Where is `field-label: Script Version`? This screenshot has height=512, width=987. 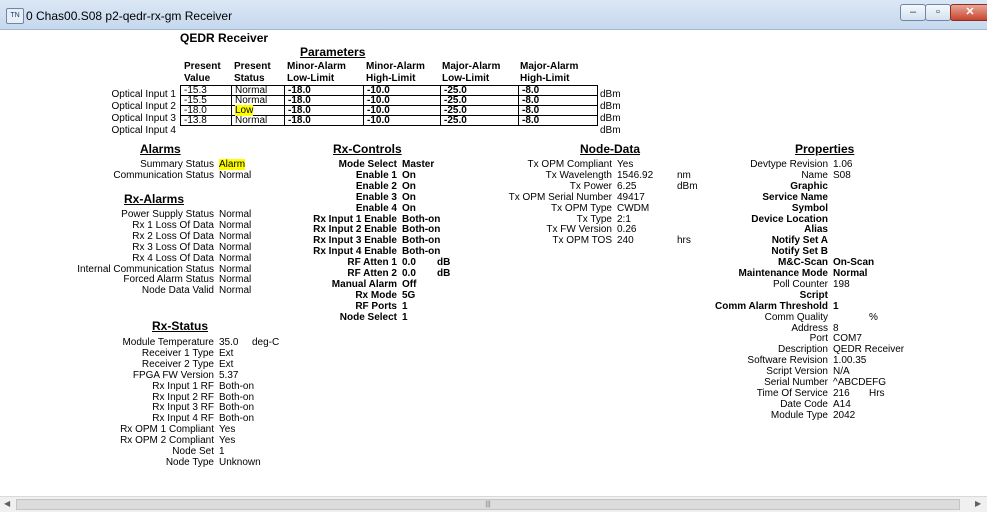
field-label: Script Version is located at coordinates (797, 372).